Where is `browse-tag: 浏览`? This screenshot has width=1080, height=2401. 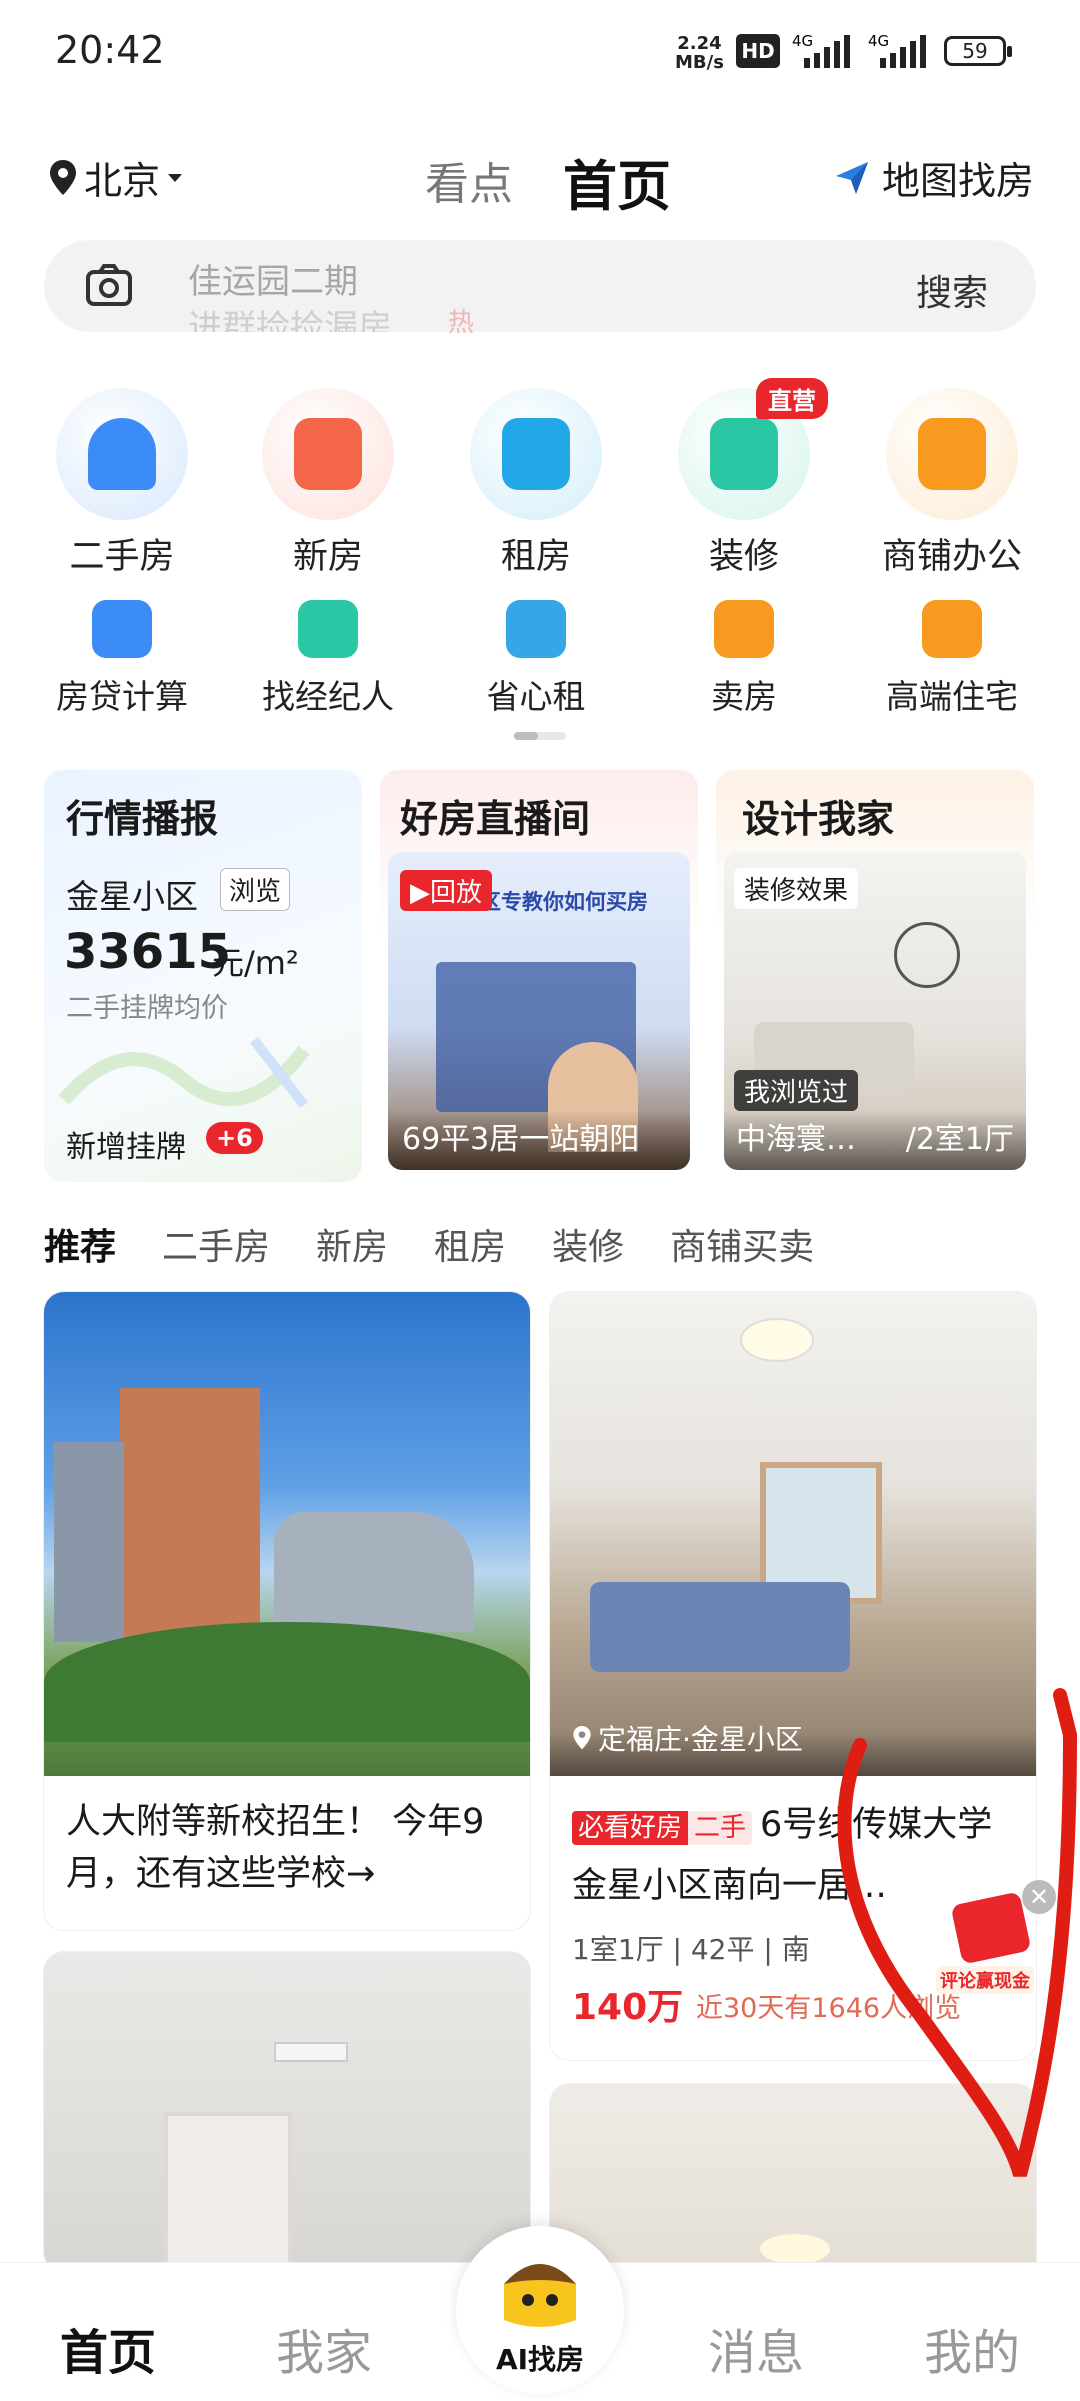 browse-tag: 浏览 is located at coordinates (255, 889).